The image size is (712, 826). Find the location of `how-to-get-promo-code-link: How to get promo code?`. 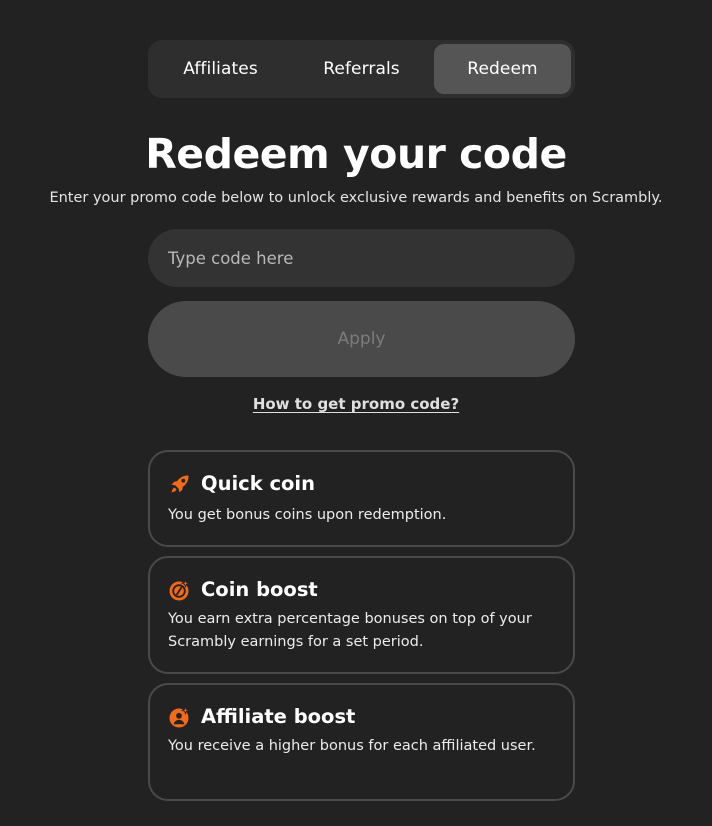

how-to-get-promo-code-link: How to get promo code? is located at coordinates (356, 404).